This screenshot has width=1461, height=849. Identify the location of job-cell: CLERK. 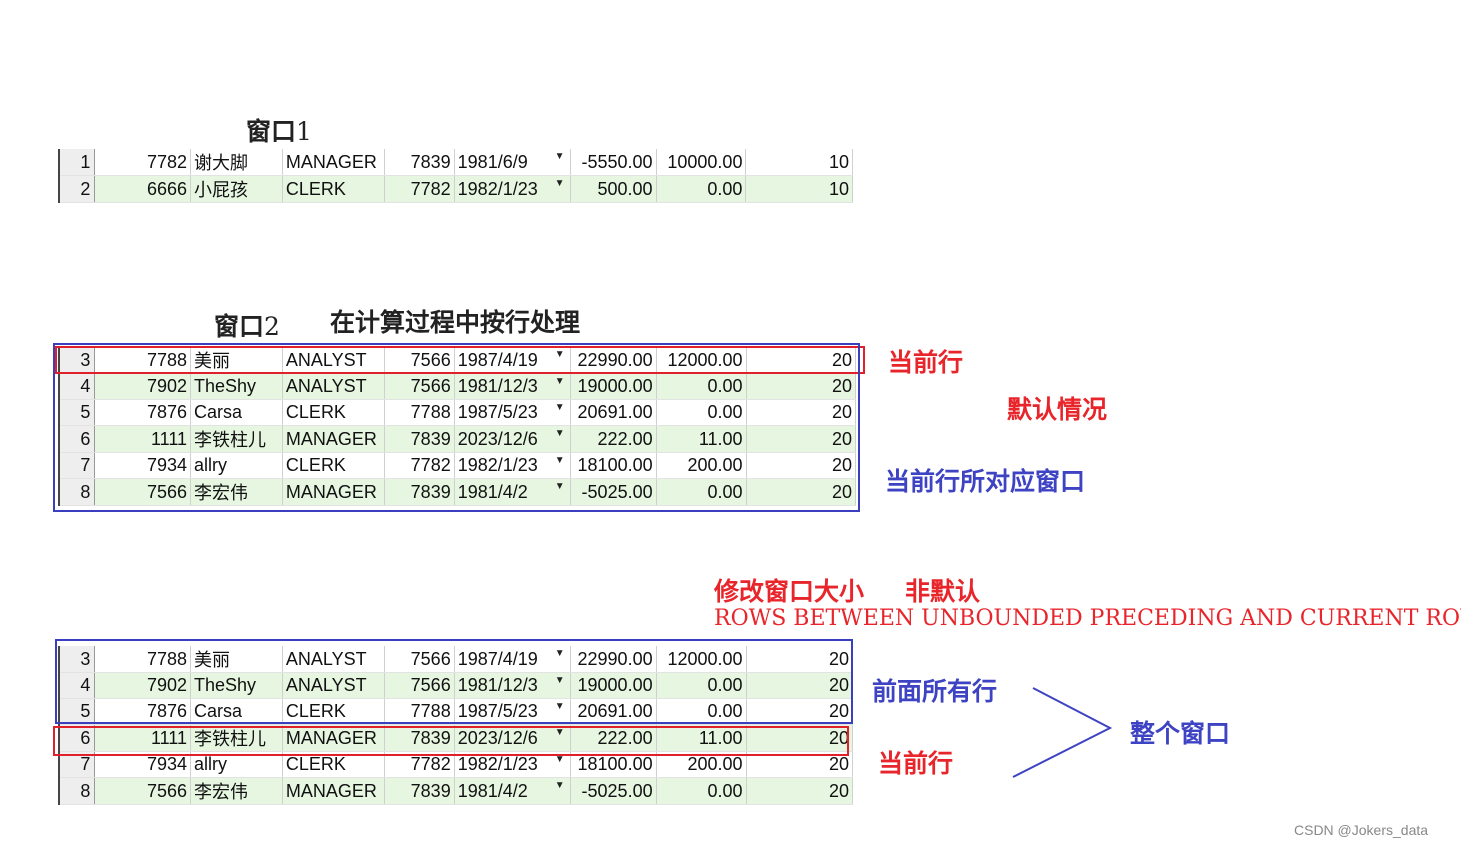
(333, 189).